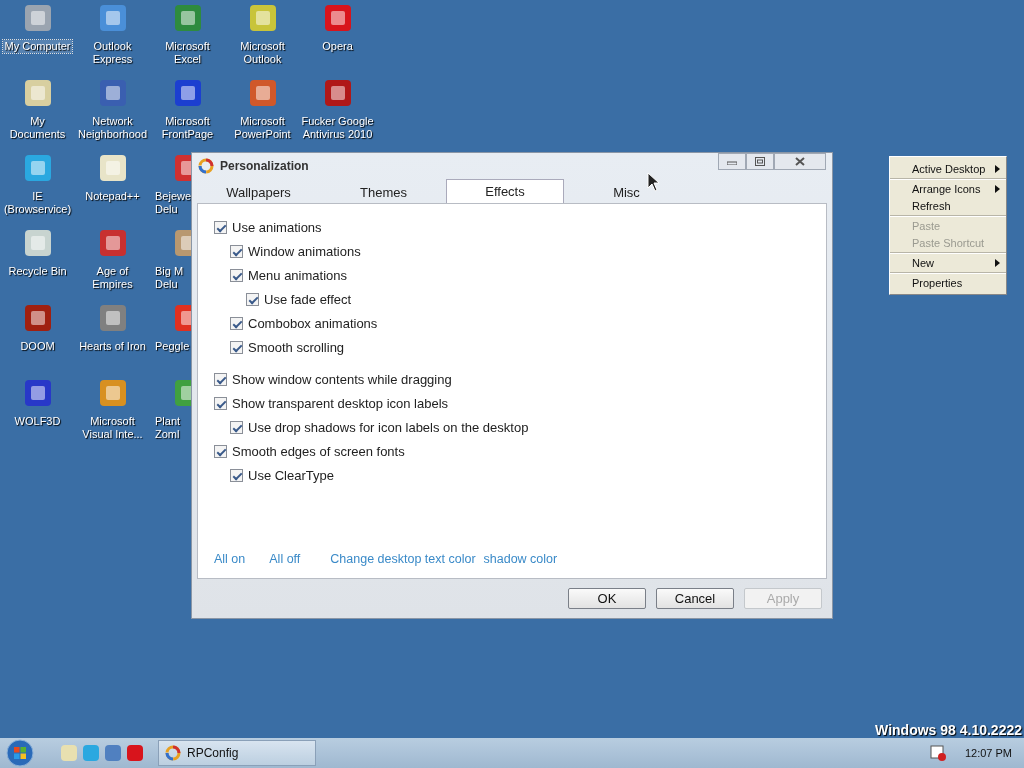 Image resolution: width=1024 pixels, height=768 pixels. Describe the element at coordinates (313, 323) in the screenshot. I see `option-label: Combobox animations` at that location.